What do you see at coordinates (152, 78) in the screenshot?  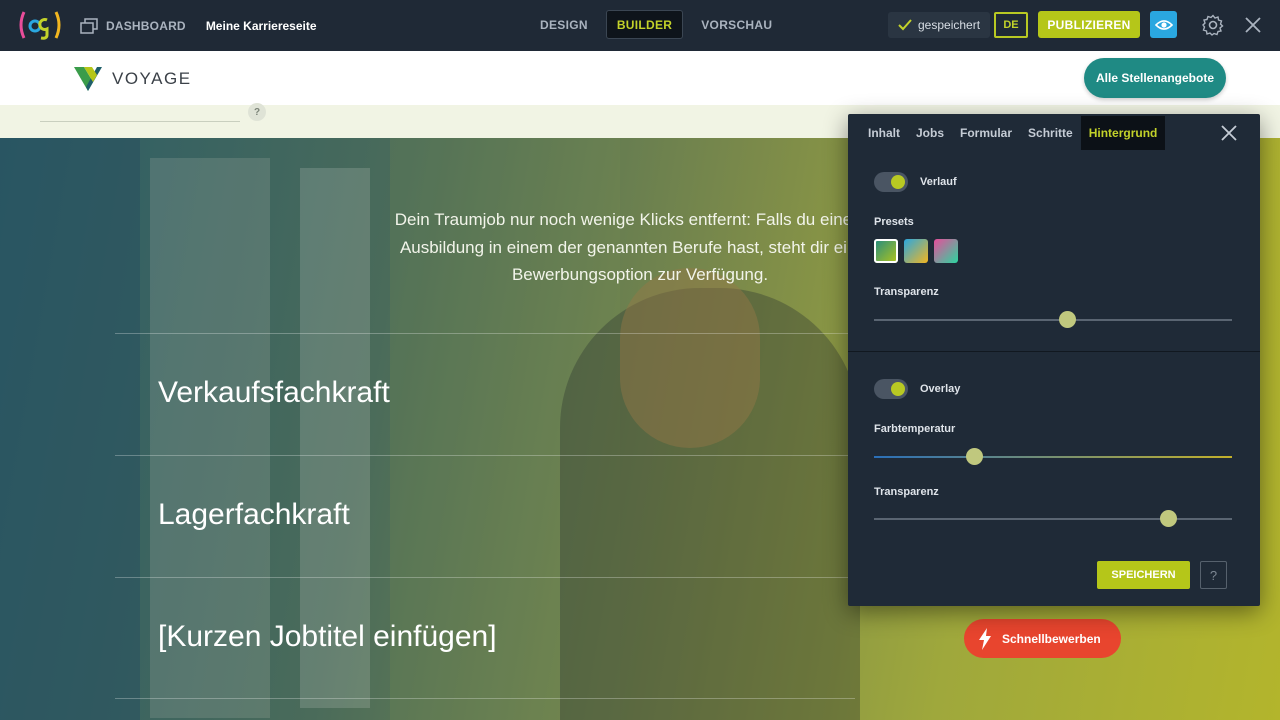 I see `brand-name: VOYAGE` at bounding box center [152, 78].